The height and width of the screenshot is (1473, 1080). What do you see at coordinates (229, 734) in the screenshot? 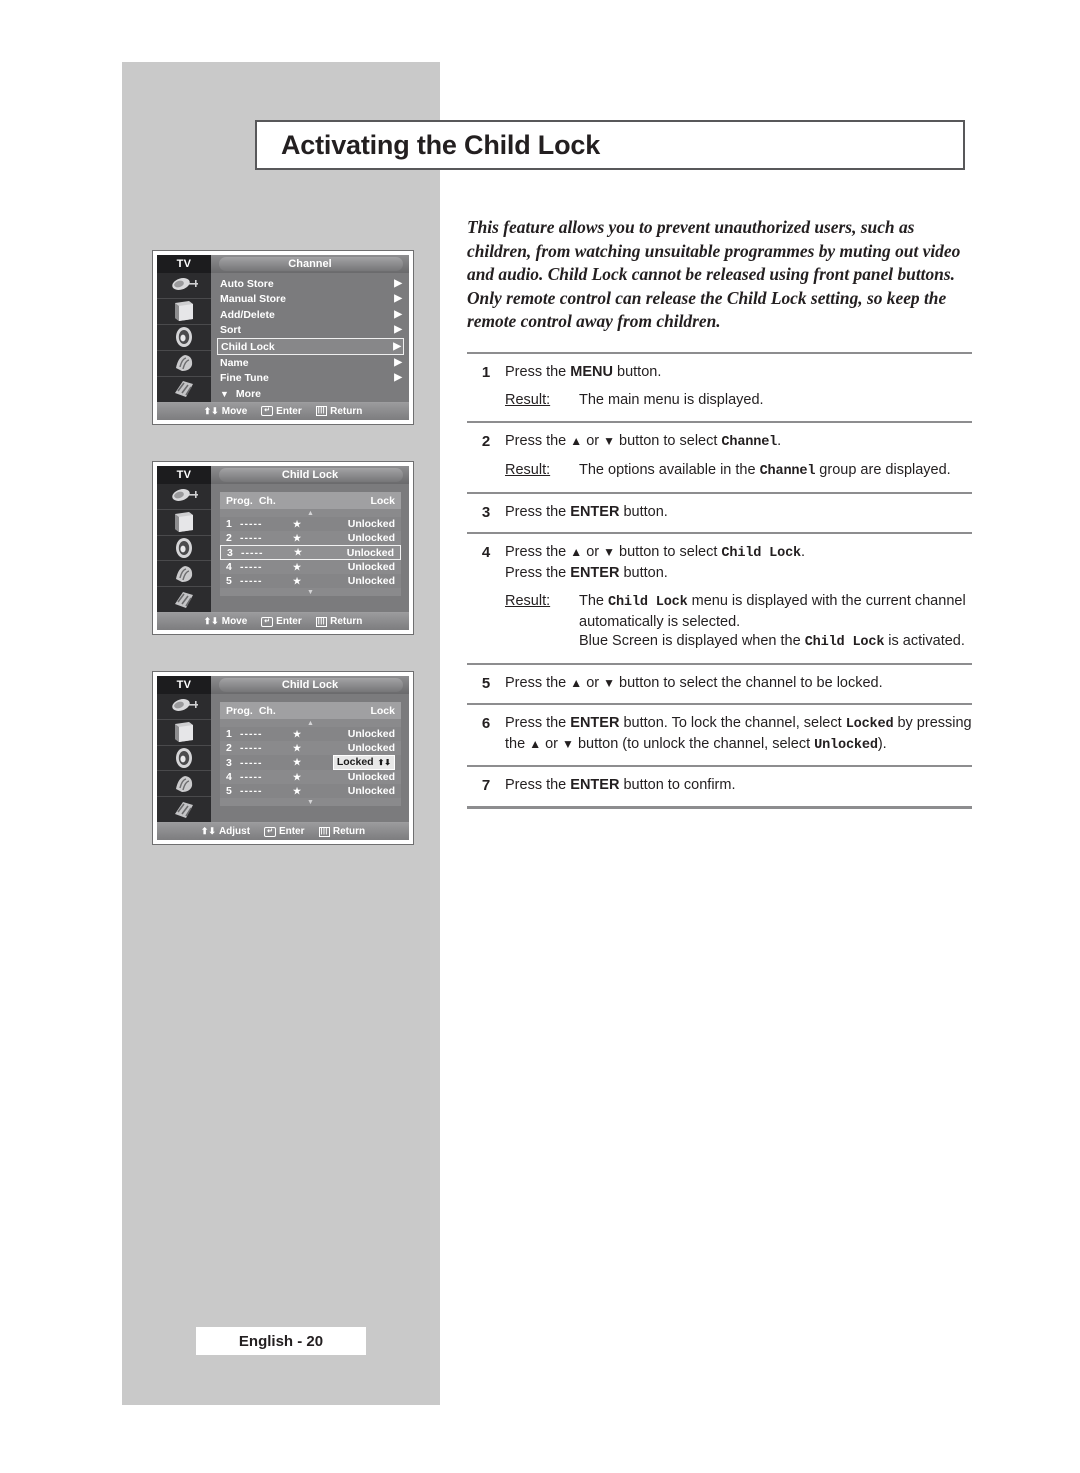
I see `cell-prog: 1` at bounding box center [229, 734].